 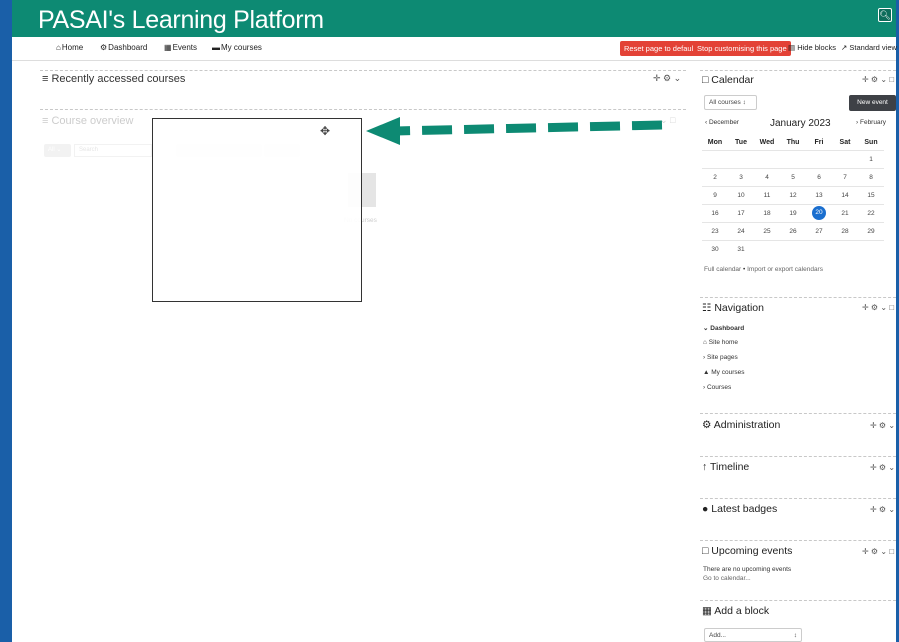 What do you see at coordinates (819, 194) in the screenshot?
I see `calendar-day-cell: 13` at bounding box center [819, 194].